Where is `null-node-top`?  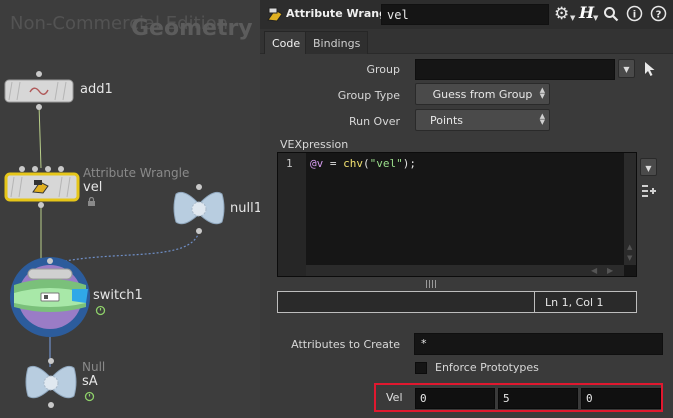 null-node-top is located at coordinates (199, 210).